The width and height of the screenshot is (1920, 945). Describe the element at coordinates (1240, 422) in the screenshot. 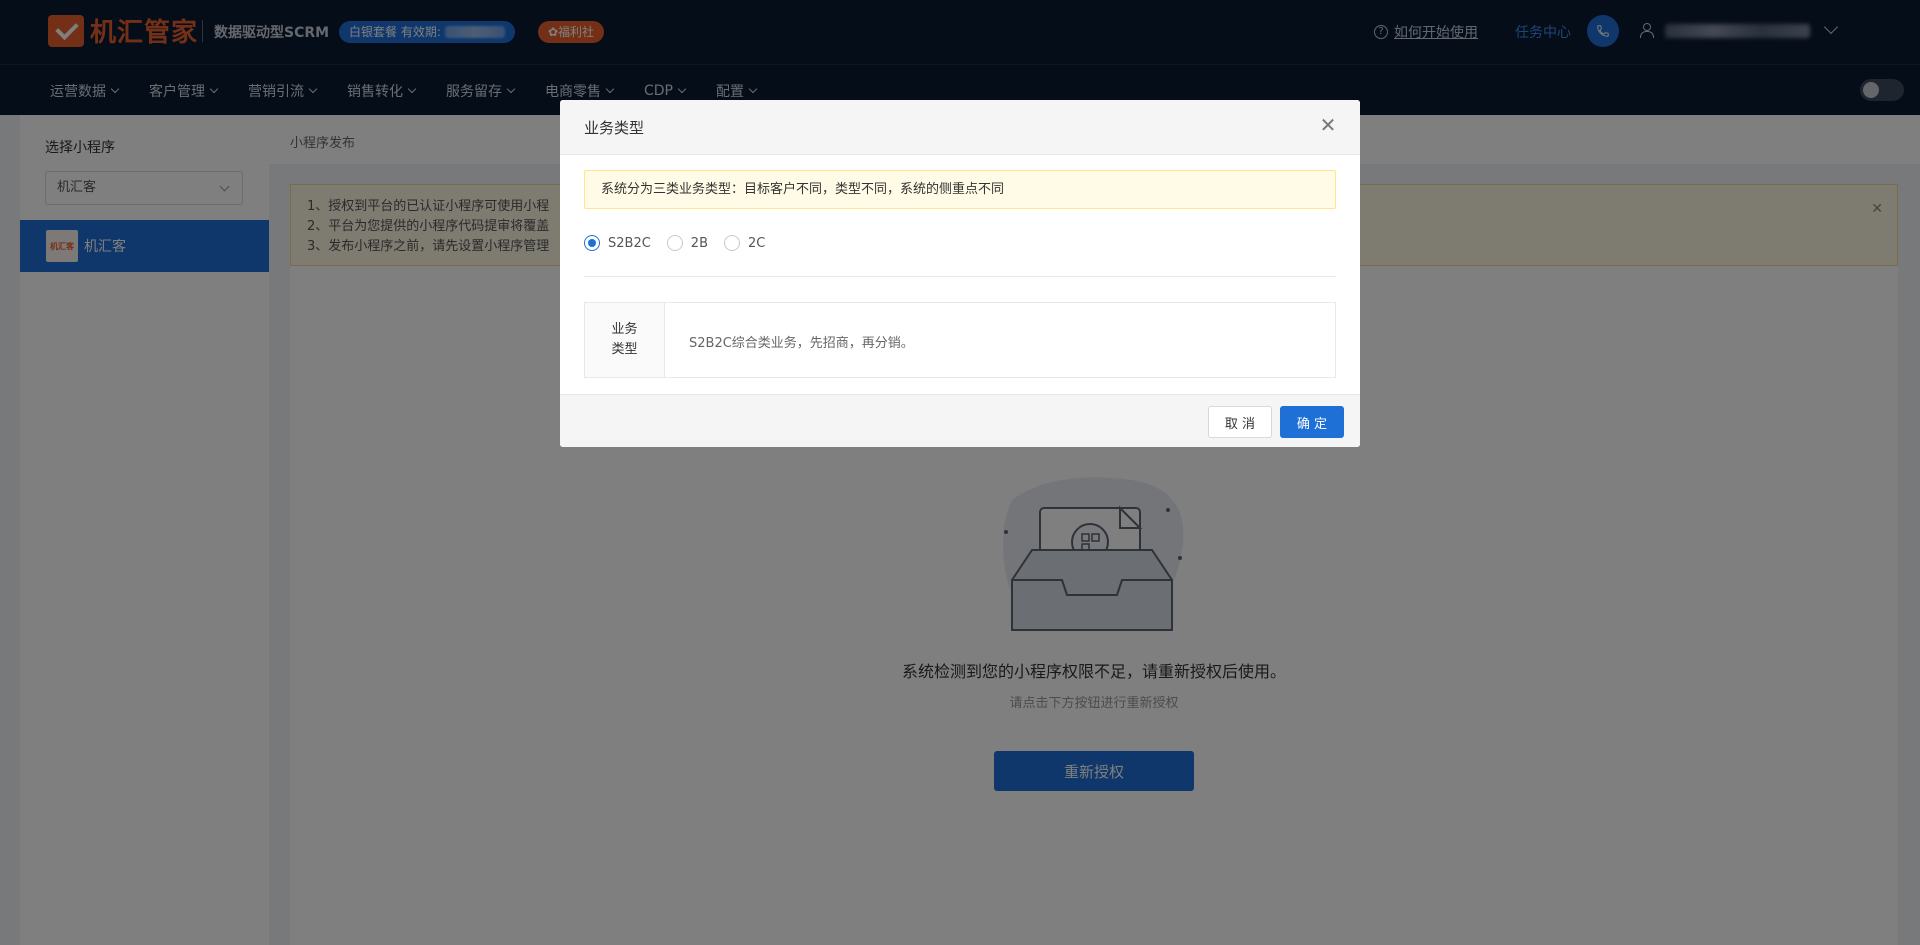

I see `cancel-button: 取 消` at that location.